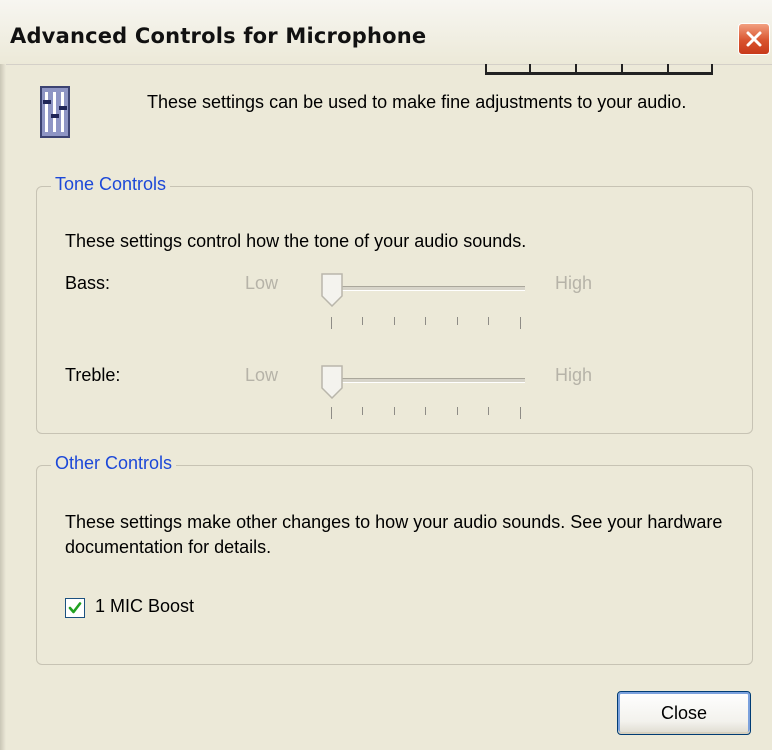  Describe the element at coordinates (332, 382) in the screenshot. I see `treble-slider-thumb` at that location.